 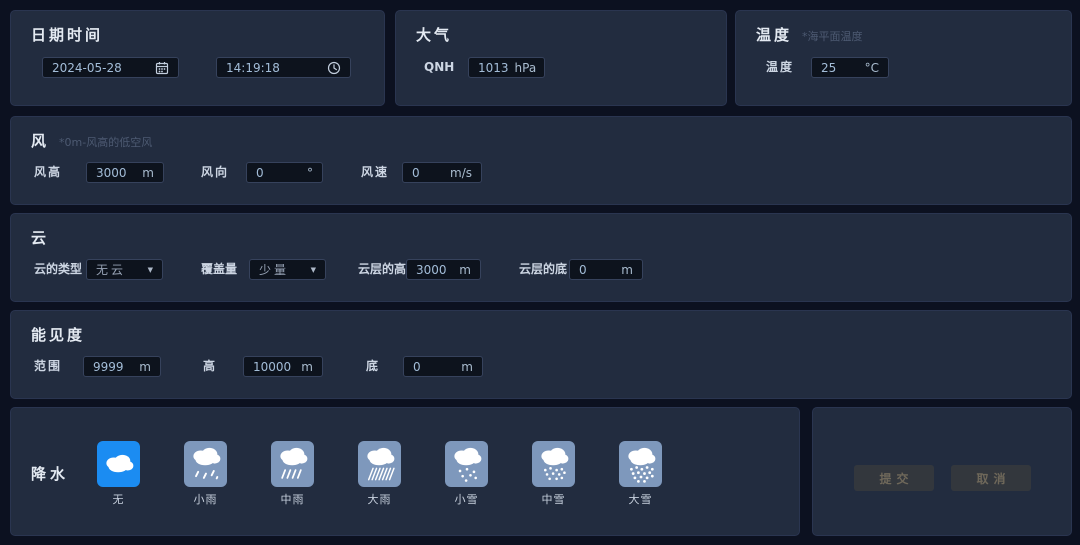 I want to click on temperature-note: *海平面温度, so click(x=832, y=36).